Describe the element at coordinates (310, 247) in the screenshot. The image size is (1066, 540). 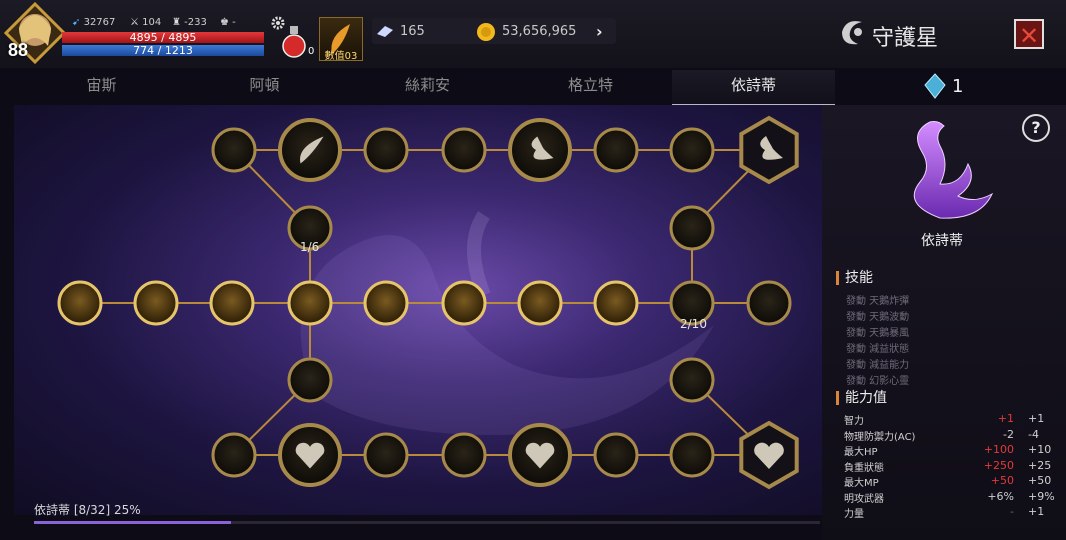
I see `branch-node-level: 1/6` at that location.